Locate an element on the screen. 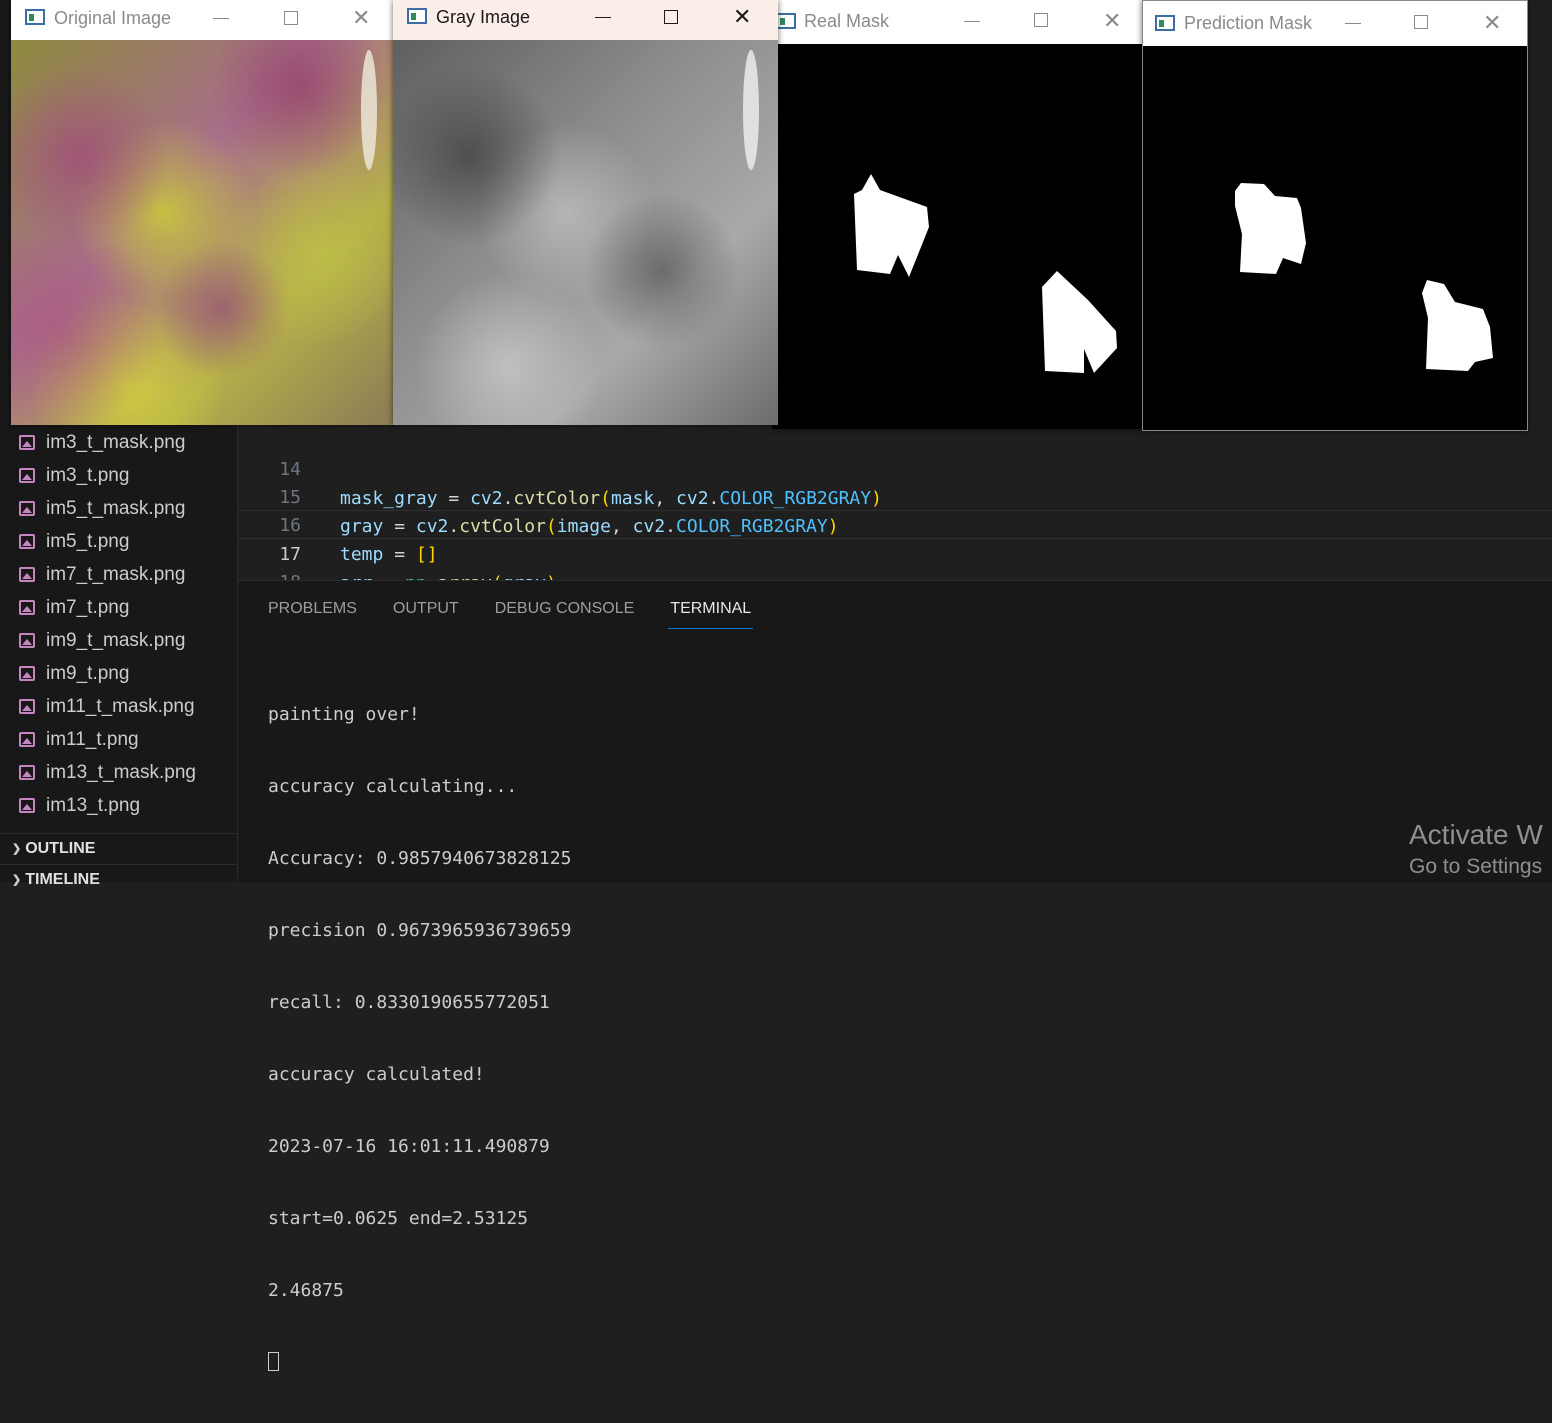 This screenshot has height=1423, width=1552. code-line-current: 17 arr = np.array(gray) is located at coordinates (895, 545).